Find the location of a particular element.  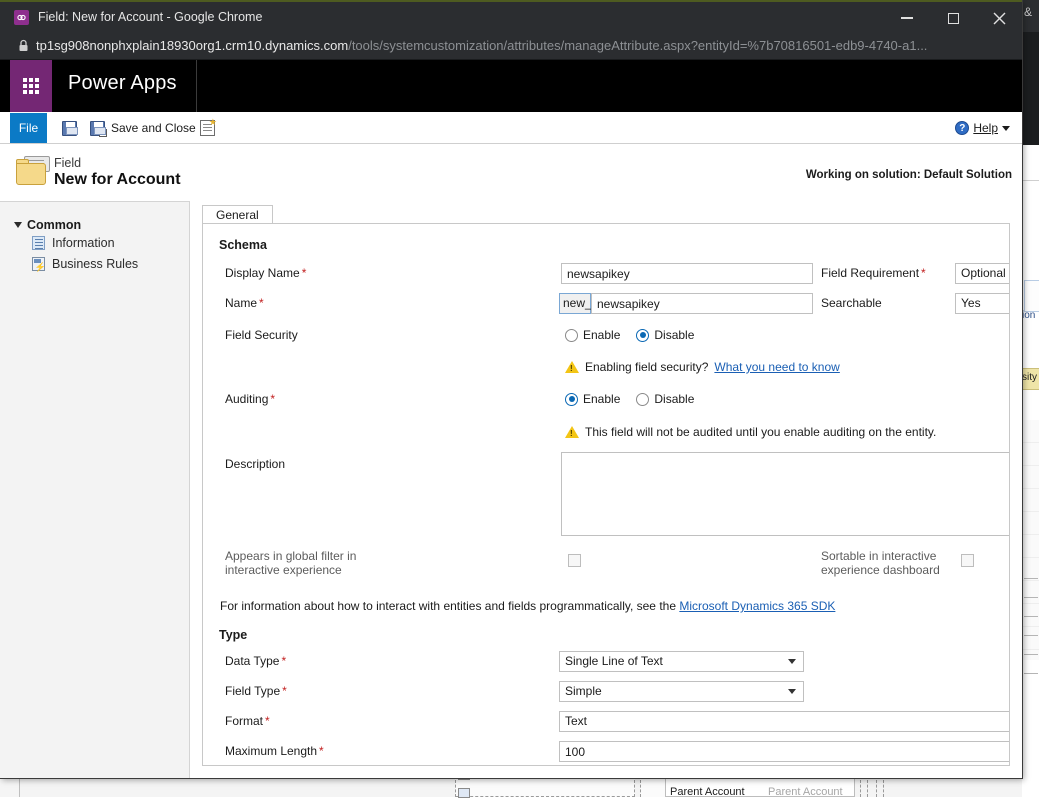

tabstrip: General is located at coordinates (612, 212).